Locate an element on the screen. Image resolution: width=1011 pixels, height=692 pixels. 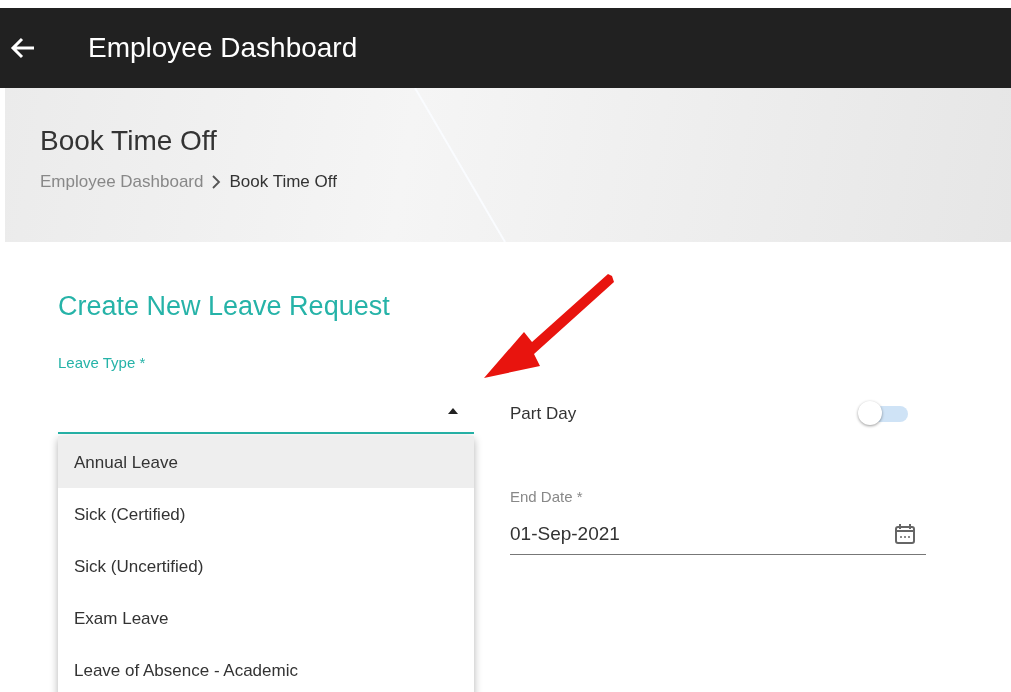
dropdown-option: Annual Leave is located at coordinates (266, 462).